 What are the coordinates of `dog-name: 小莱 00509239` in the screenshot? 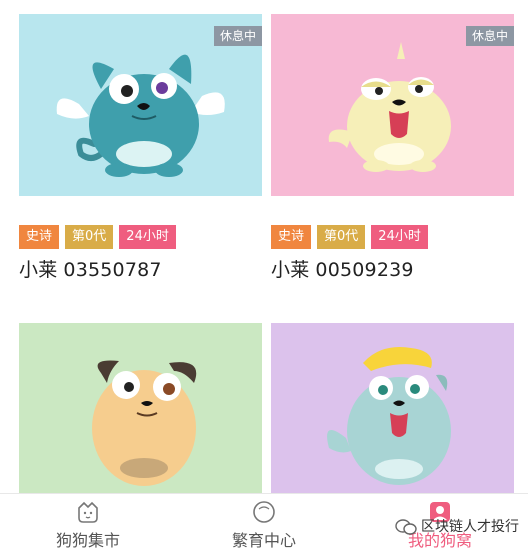 It's located at (342, 268).